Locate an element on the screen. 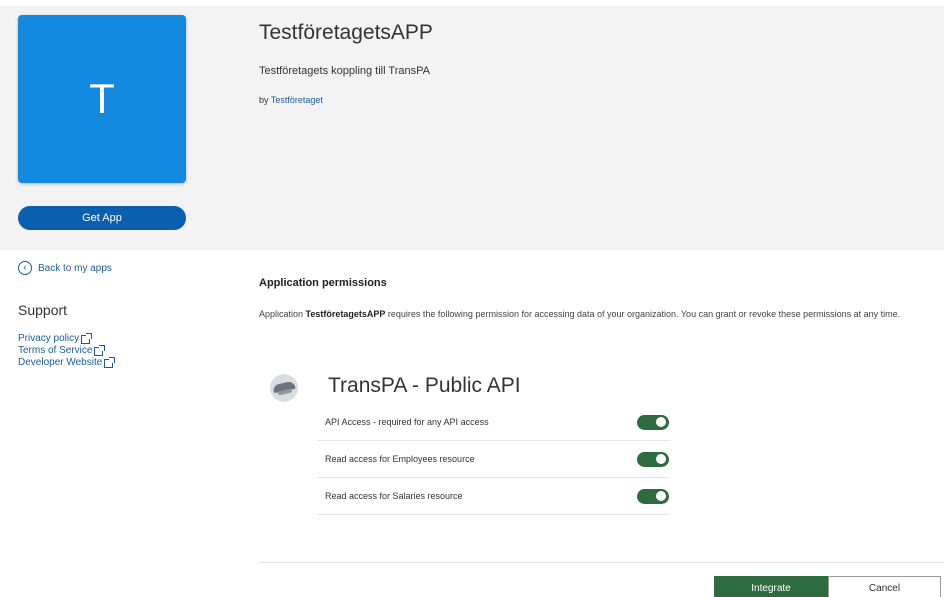 This screenshot has width=944, height=597. privacy-policy-link: Privacy policy is located at coordinates (65, 338).